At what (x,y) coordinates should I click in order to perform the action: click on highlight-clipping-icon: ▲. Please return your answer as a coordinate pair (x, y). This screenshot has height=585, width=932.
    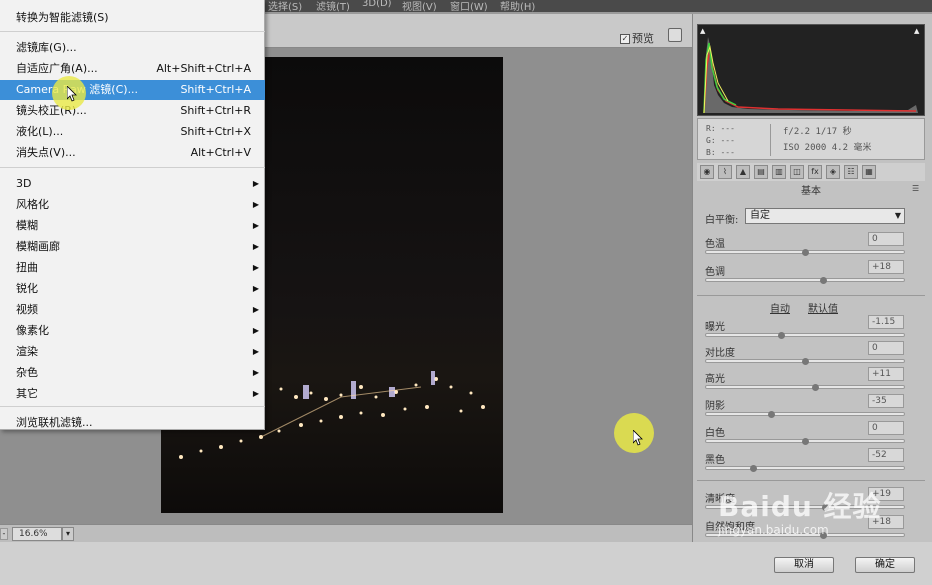
    Looking at the image, I should click on (918, 31).